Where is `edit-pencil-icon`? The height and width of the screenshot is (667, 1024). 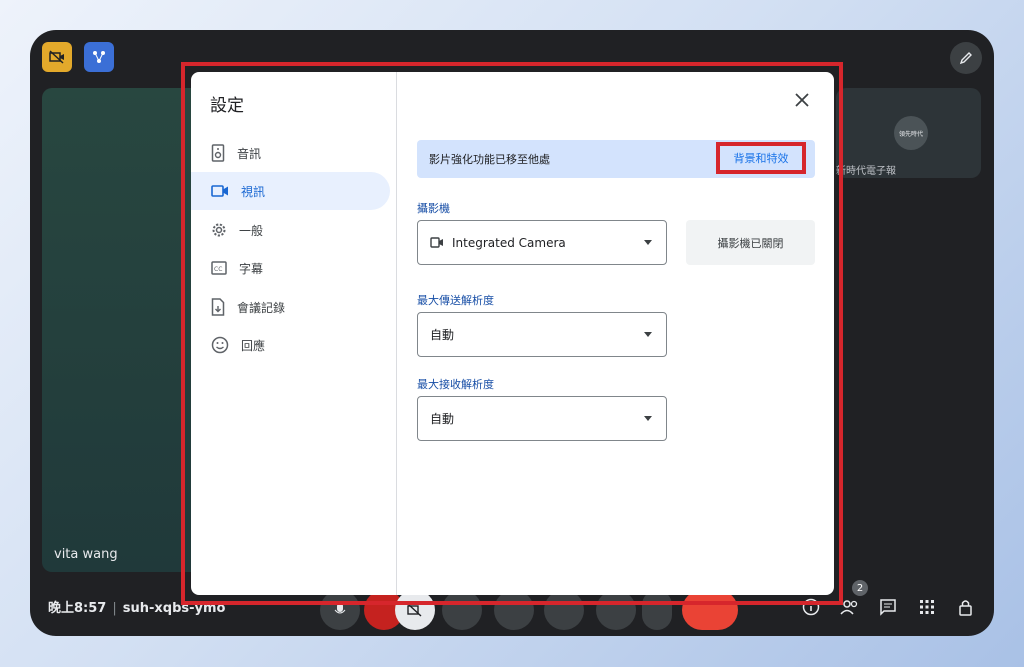
edit-pencil-icon is located at coordinates (966, 58).